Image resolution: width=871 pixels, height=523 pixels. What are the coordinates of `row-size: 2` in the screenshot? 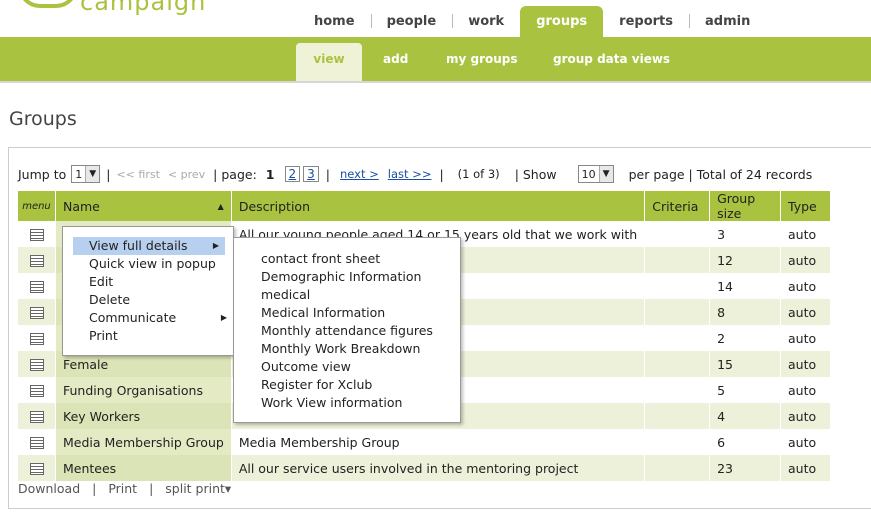 It's located at (745, 338).